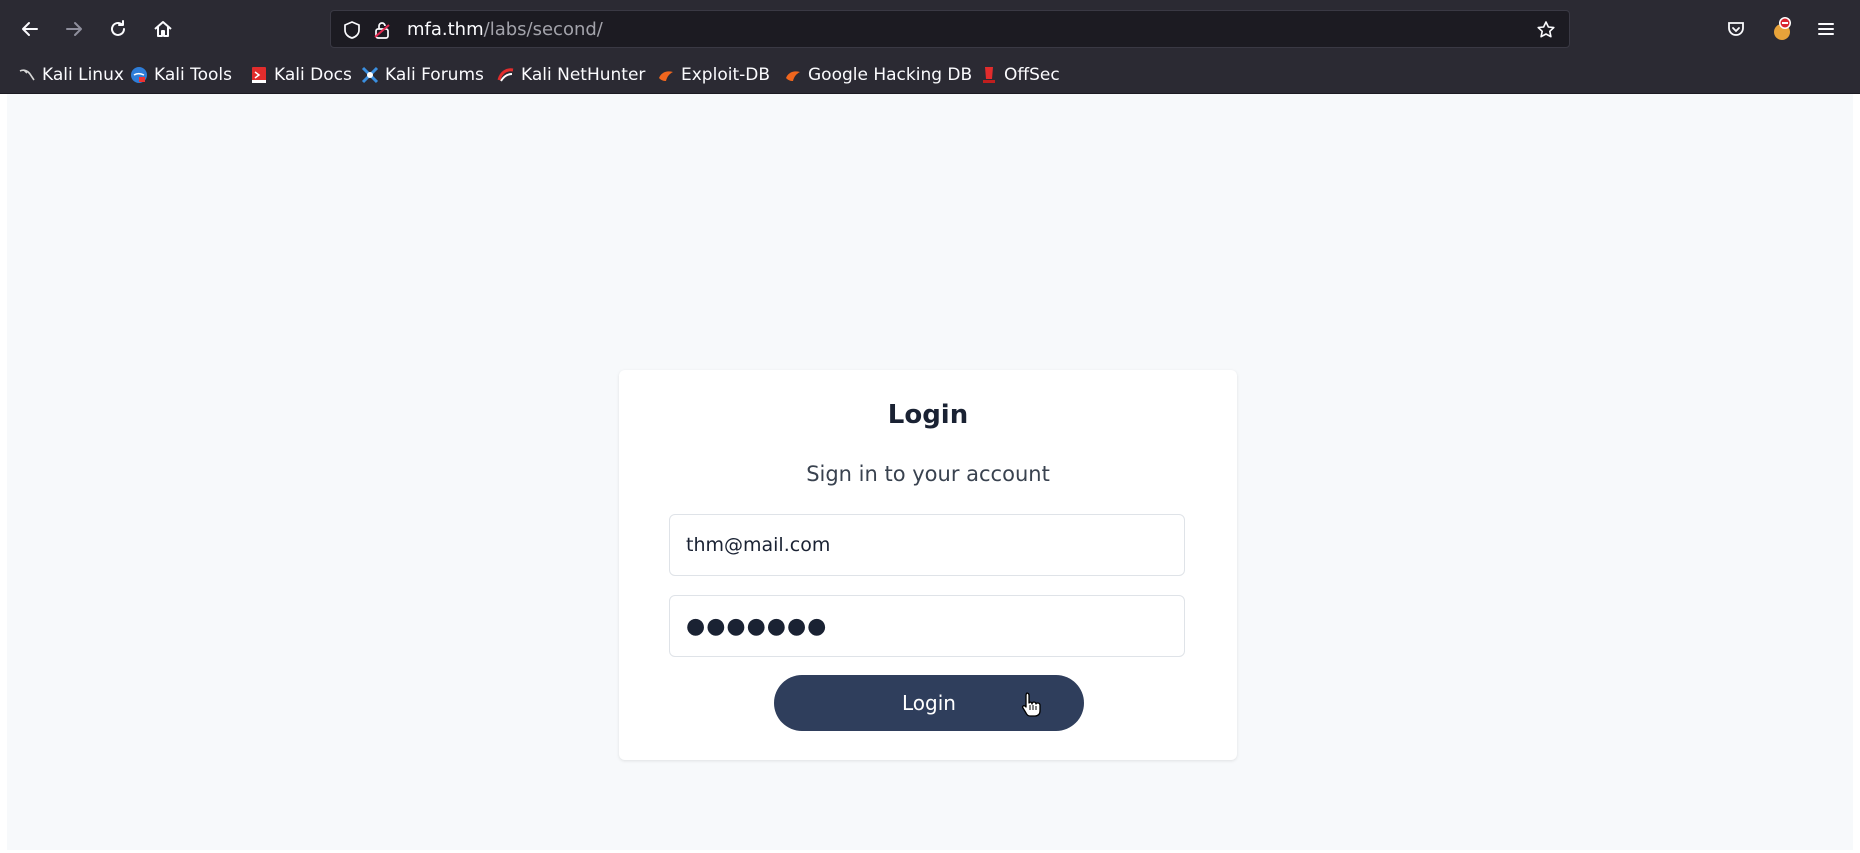 The width and height of the screenshot is (1860, 853). What do you see at coordinates (666, 75) in the screenshot?
I see `exploit-db-icon` at bounding box center [666, 75].